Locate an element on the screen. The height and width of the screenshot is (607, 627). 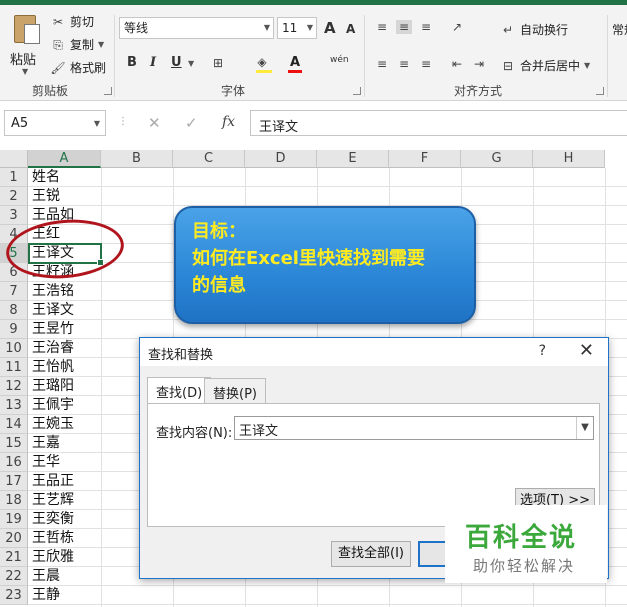
find-input: 王译文 ▼ is located at coordinates (414, 428).